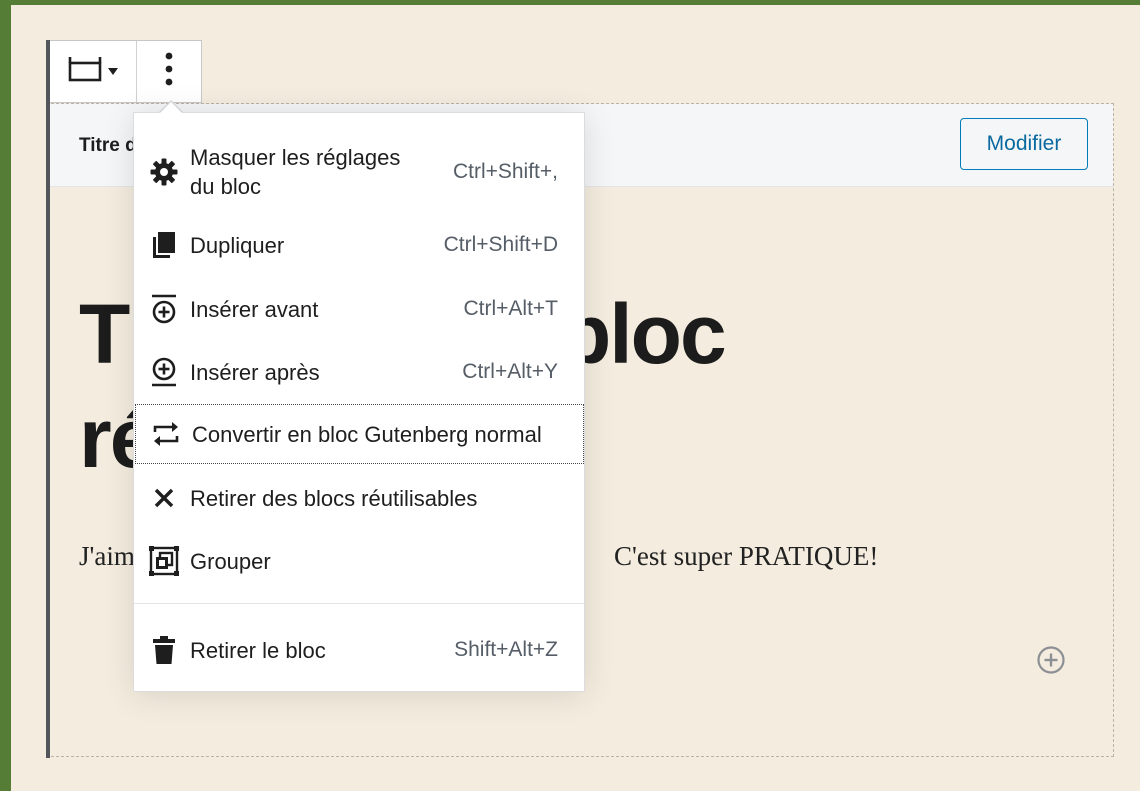 The image size is (1140, 791). I want to click on menu-item-shortcut: Ctrl+Alt+T, so click(510, 308).